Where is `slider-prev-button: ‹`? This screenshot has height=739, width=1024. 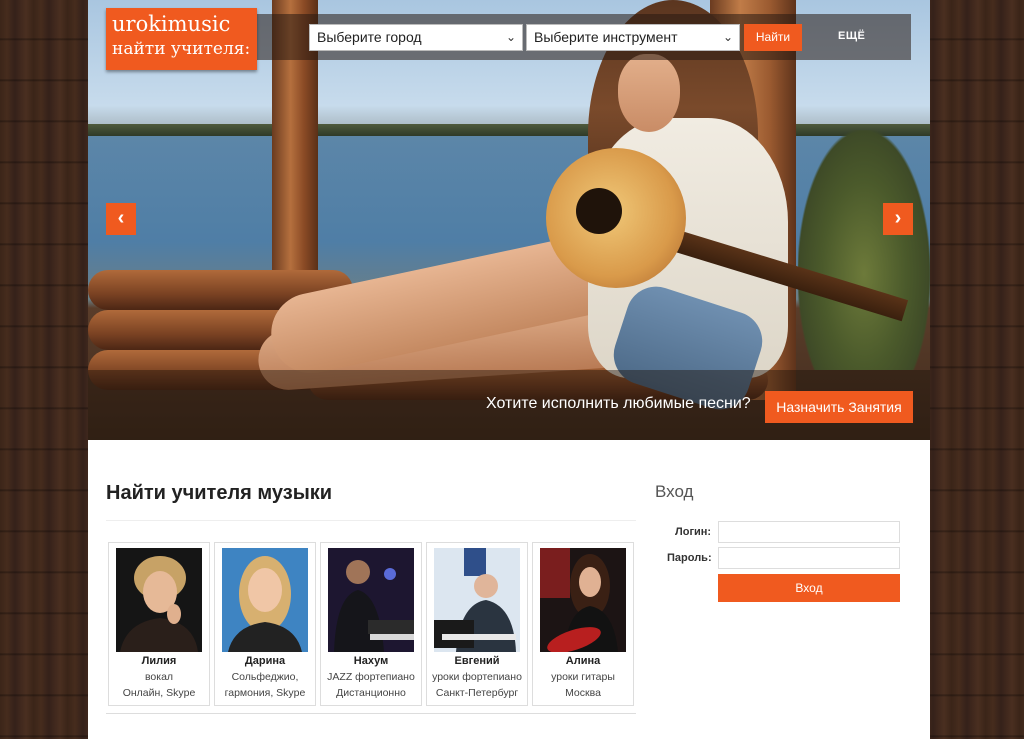
slider-prev-button: ‹ is located at coordinates (121, 219).